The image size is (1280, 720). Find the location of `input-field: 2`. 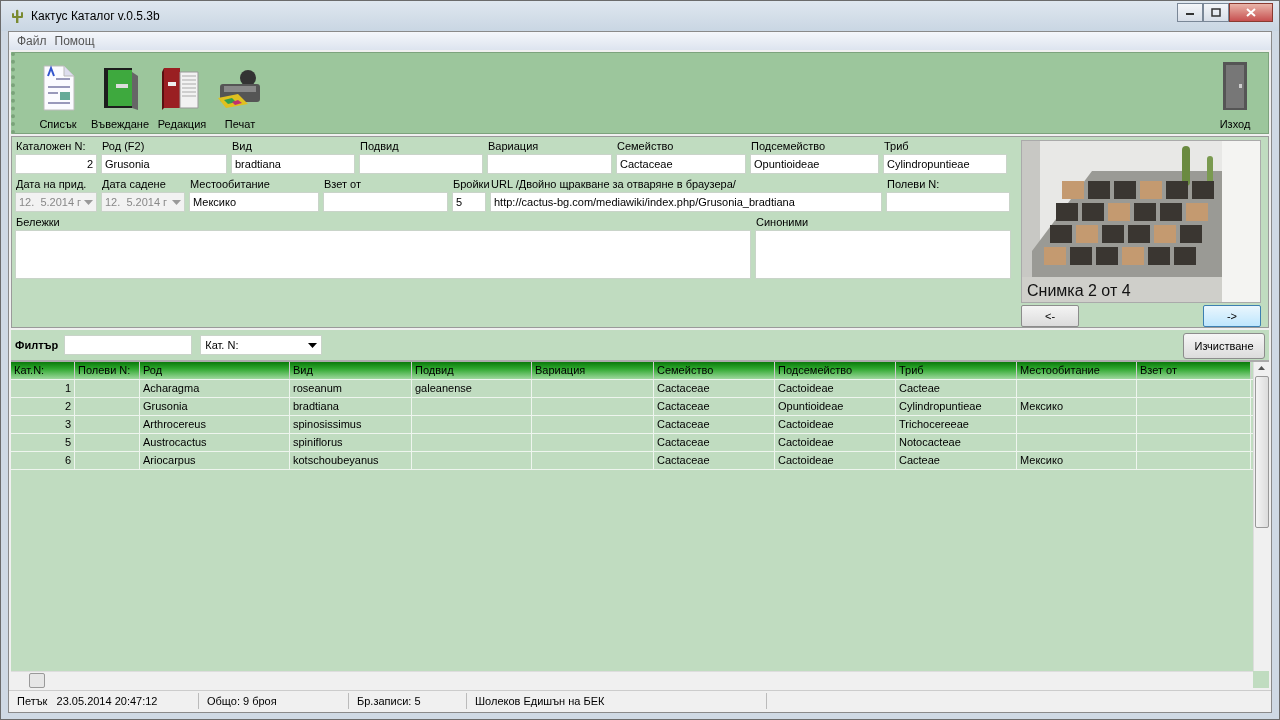

input-field: 2 is located at coordinates (56, 164).